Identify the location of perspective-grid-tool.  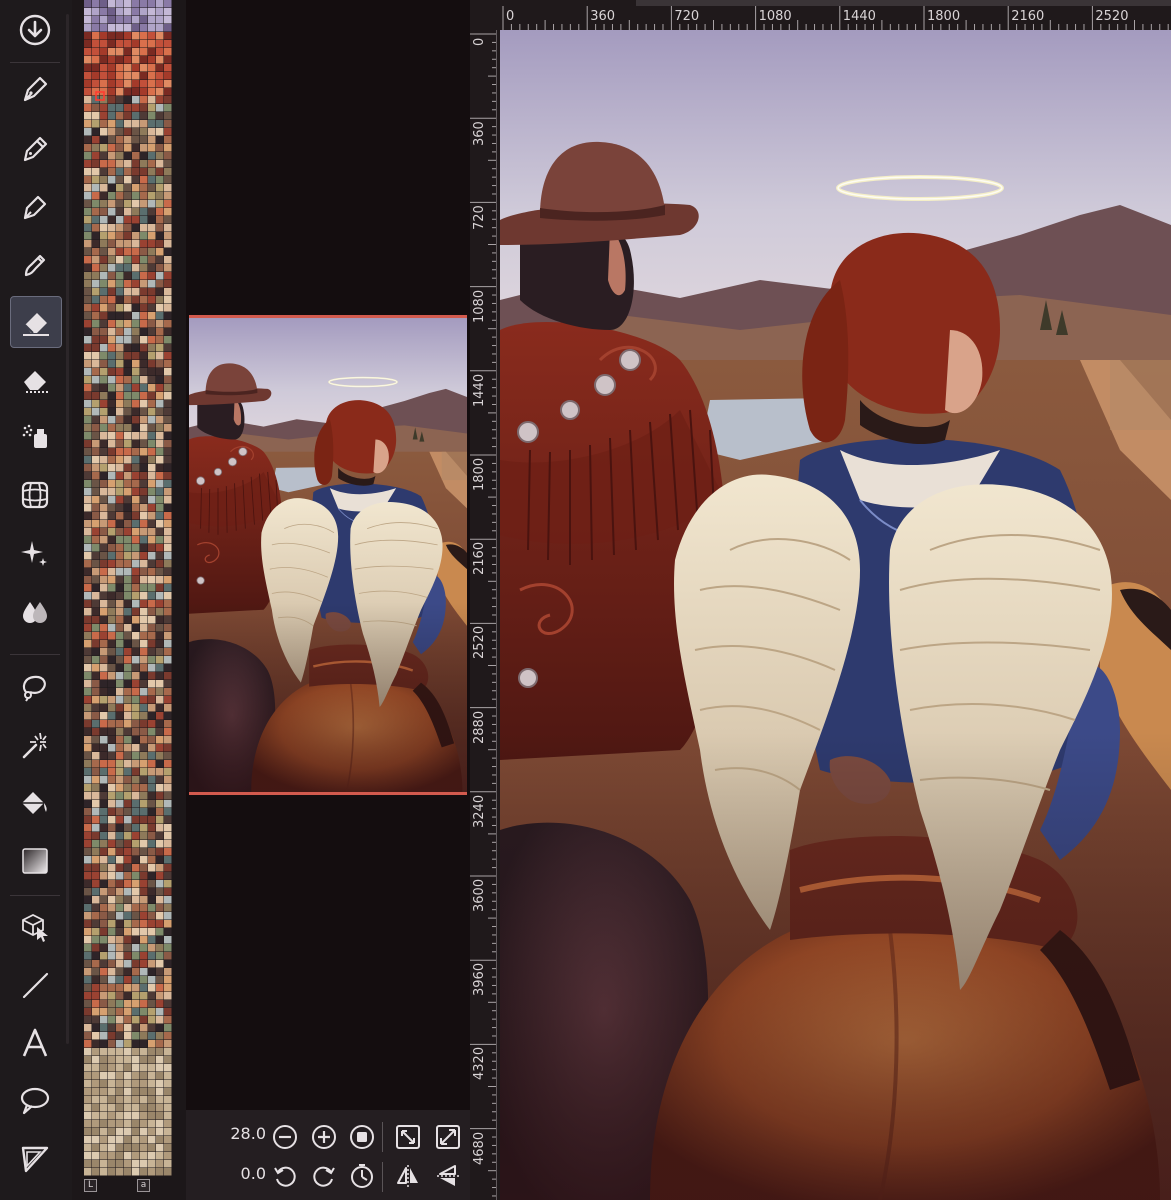
(35, 495).